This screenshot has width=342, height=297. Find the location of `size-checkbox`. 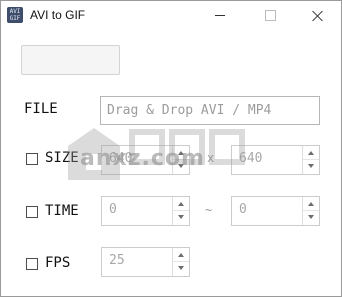

size-checkbox is located at coordinates (32, 159).